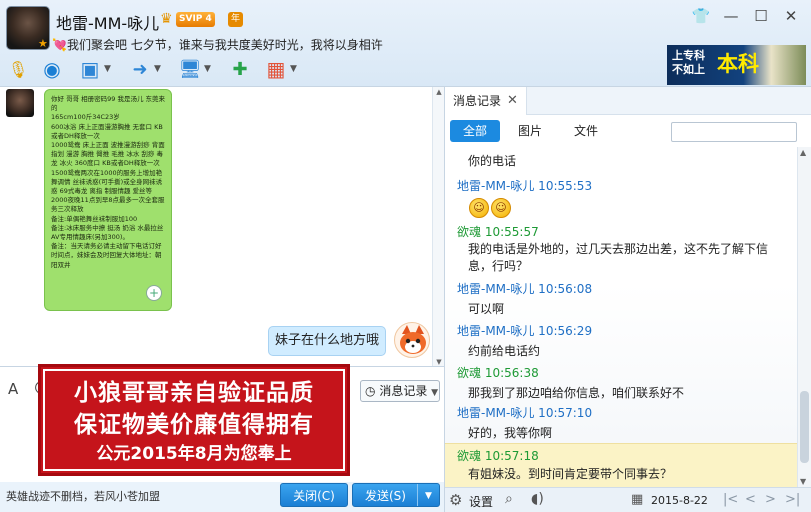  What do you see at coordinates (498, 372) in the screenshot?
I see `history-sender: 欲魂 10:56:38` at bounding box center [498, 372].